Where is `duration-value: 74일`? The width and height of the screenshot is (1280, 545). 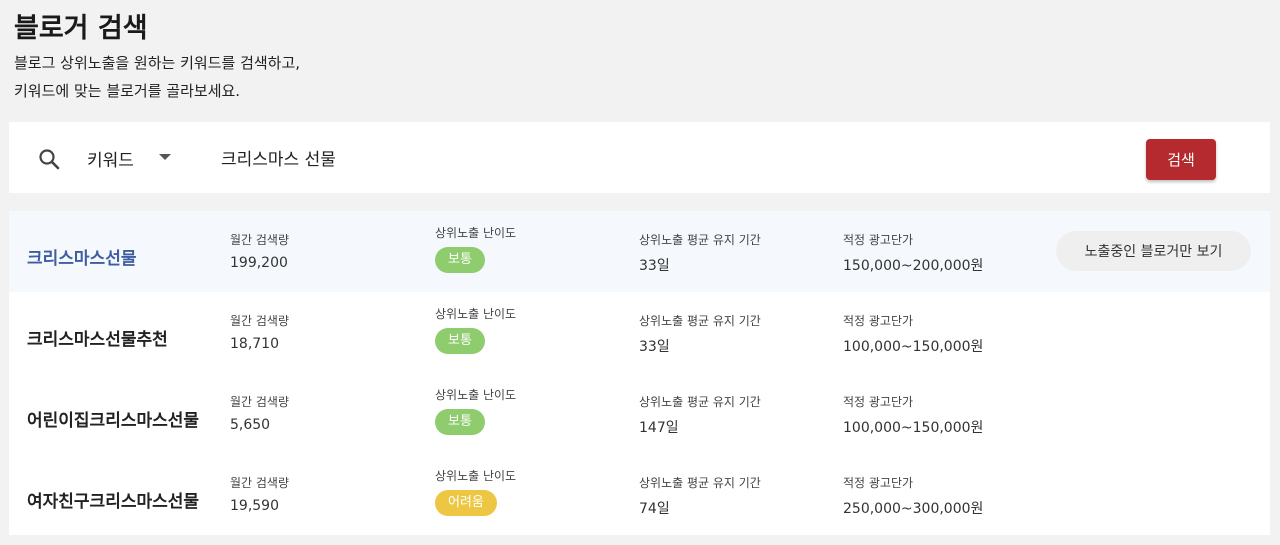
duration-value: 74일 is located at coordinates (654, 509).